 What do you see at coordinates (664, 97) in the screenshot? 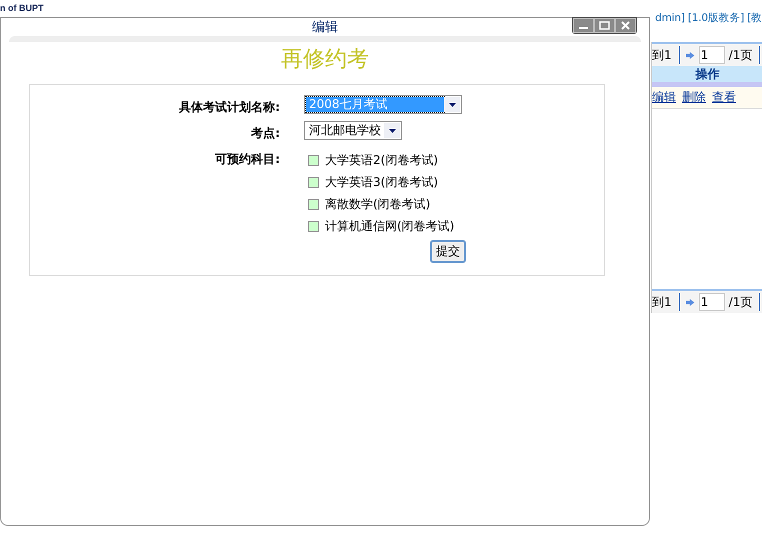
I see `action-link: 编辑` at bounding box center [664, 97].